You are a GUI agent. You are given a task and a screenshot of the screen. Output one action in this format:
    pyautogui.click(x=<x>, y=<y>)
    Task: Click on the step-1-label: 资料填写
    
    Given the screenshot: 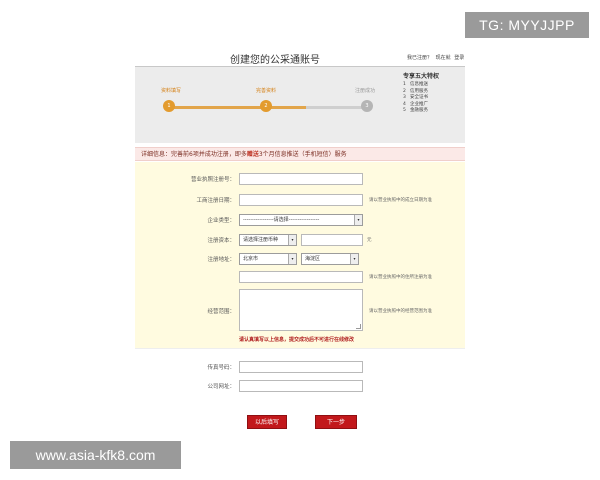 What is the action you would take?
    pyautogui.click(x=171, y=91)
    